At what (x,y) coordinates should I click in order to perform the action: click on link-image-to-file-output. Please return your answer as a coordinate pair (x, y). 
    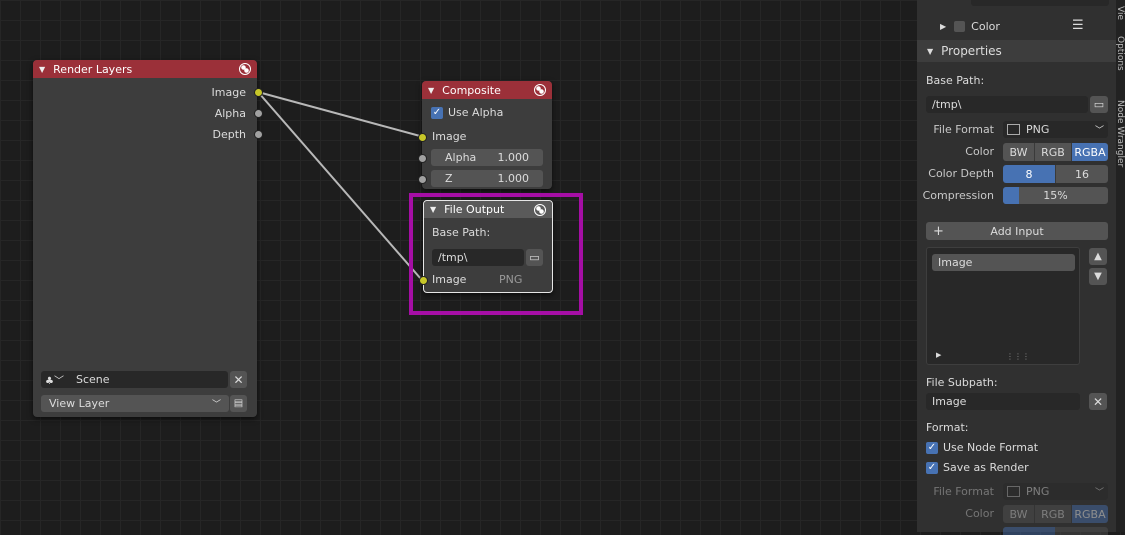
    Looking at the image, I should click on (339, 185).